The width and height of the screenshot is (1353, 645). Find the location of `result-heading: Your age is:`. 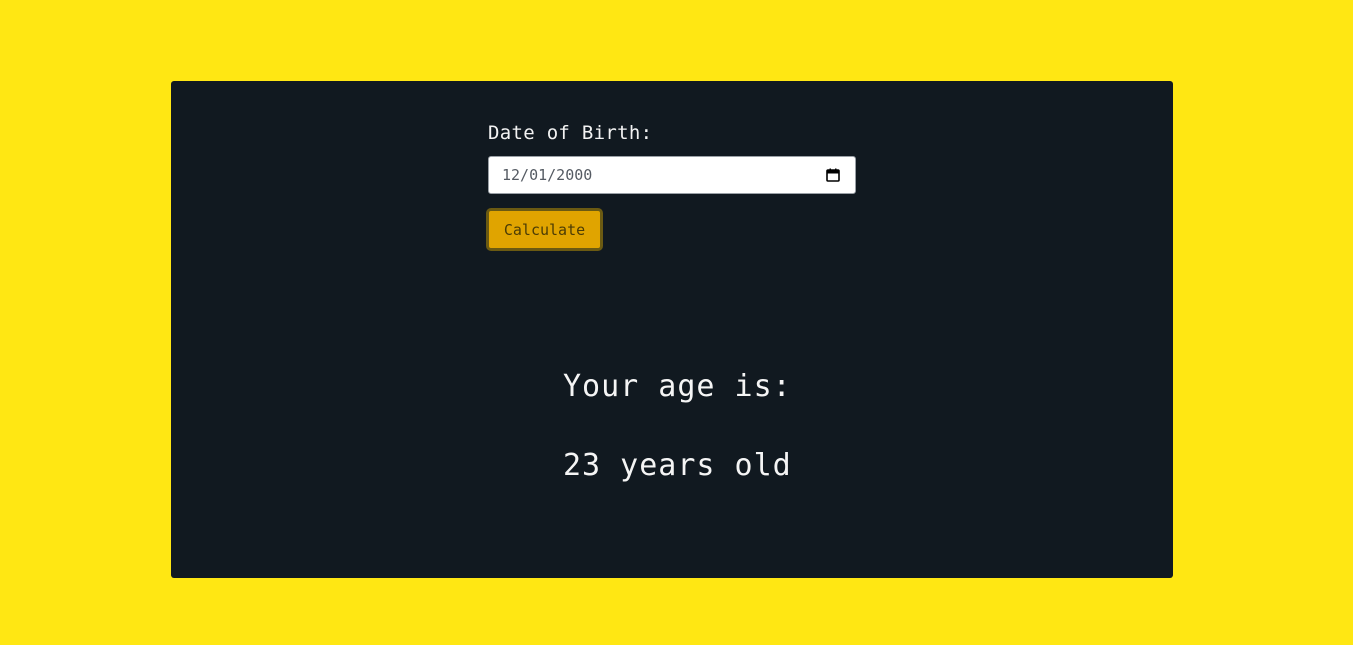

result-heading: Your age is: is located at coordinates (677, 386).